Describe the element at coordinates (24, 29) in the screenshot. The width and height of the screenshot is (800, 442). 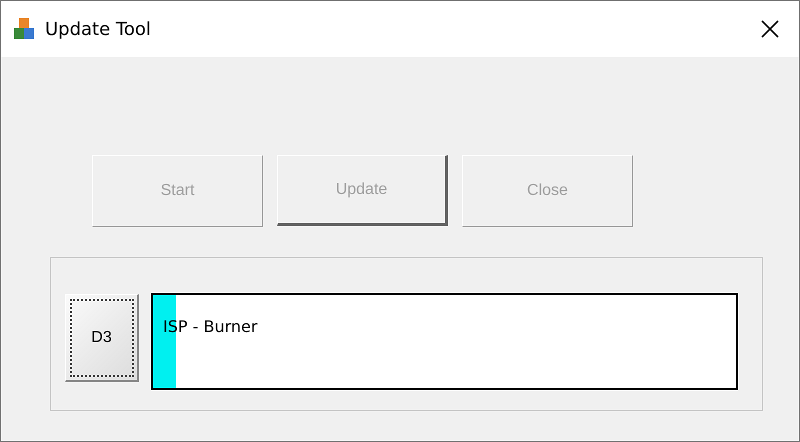
I see `app-icon` at that location.